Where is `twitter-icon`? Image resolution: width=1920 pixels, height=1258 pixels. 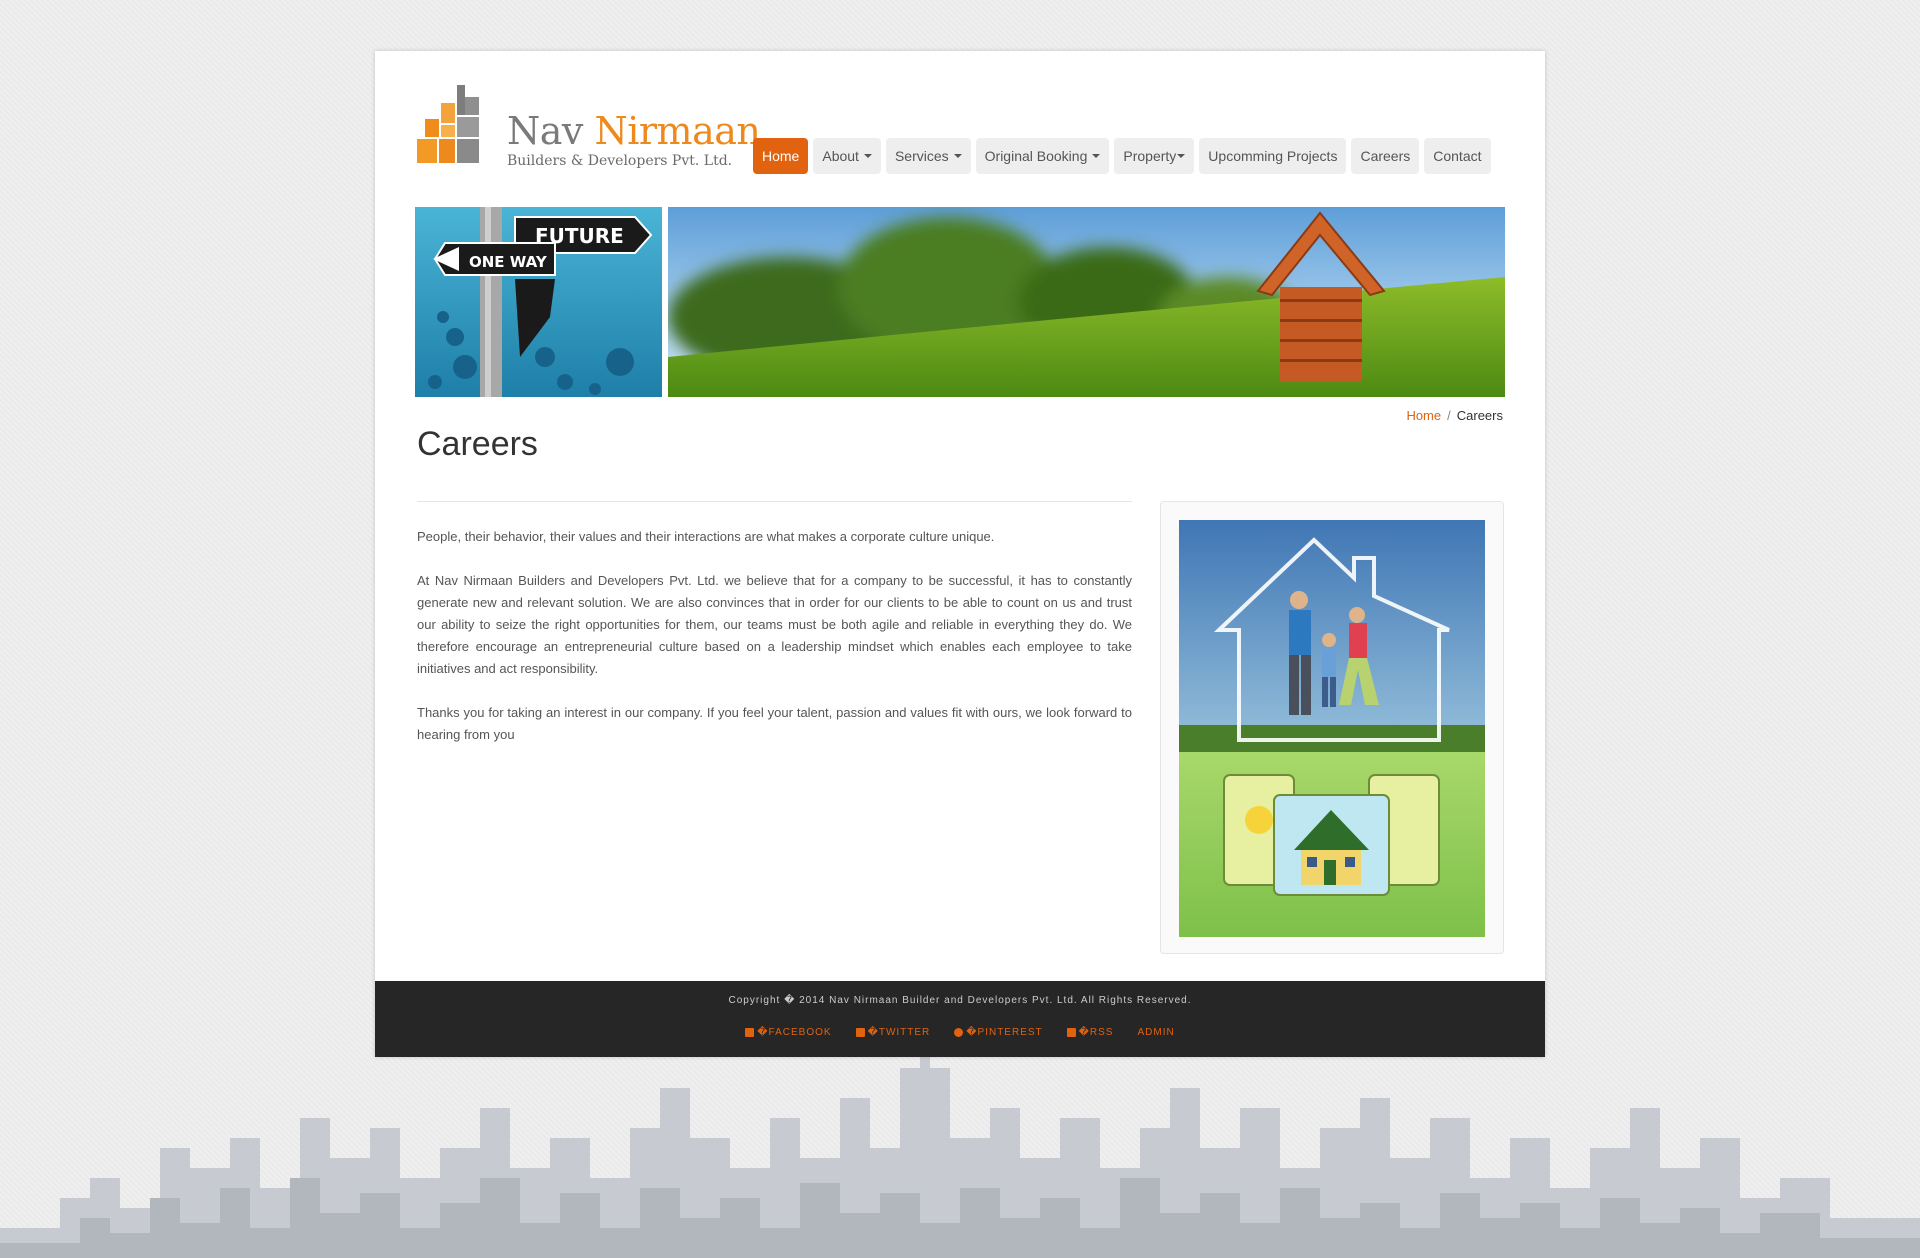
twitter-icon is located at coordinates (860, 1032).